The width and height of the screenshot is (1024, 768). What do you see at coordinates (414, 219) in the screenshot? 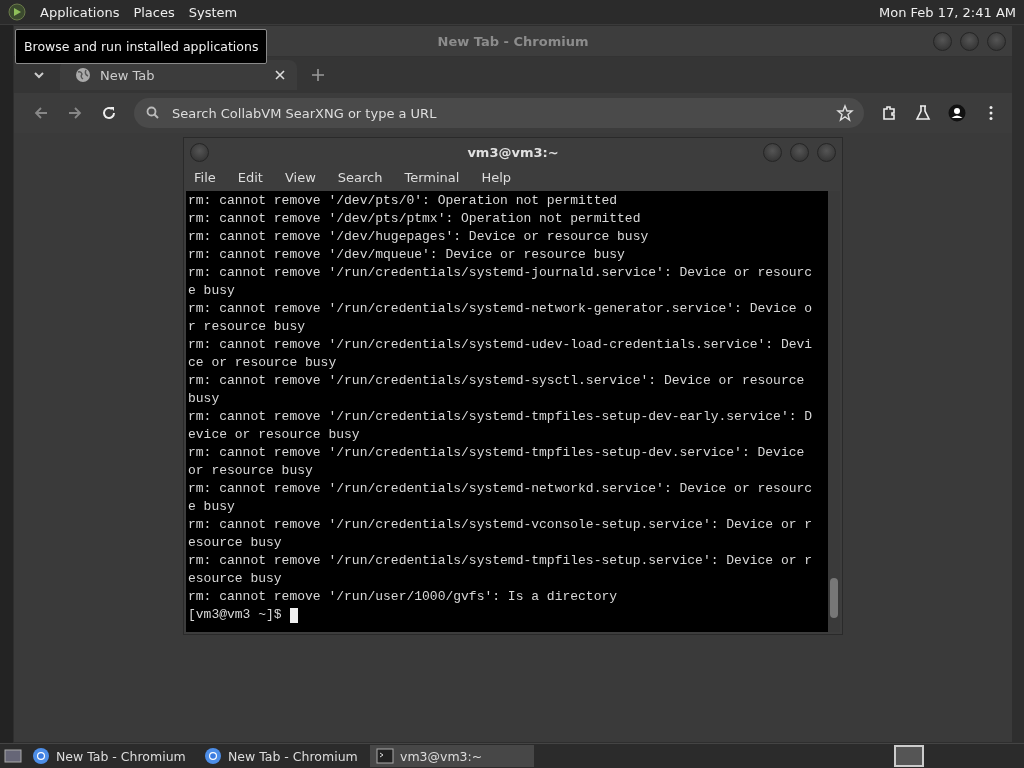
I see `terminal-line: rm: cannot remove '/dev/pts/ptmx': Operation not permitted` at bounding box center [414, 219].